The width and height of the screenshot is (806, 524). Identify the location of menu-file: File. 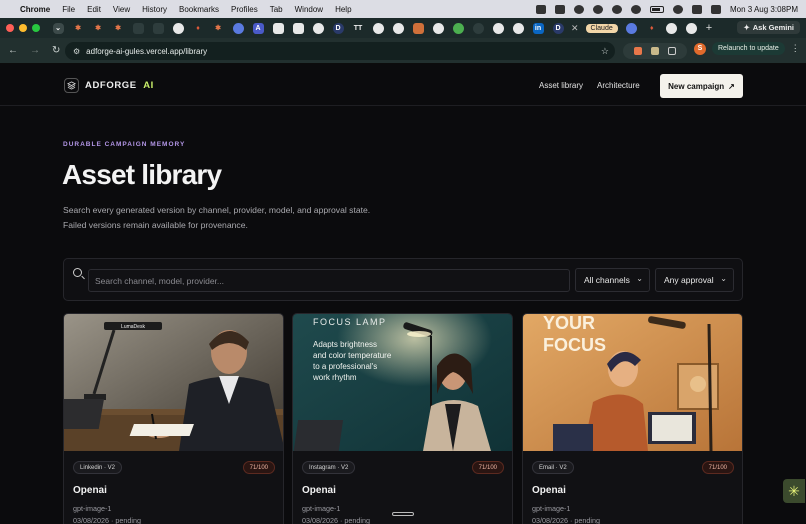
(68, 9).